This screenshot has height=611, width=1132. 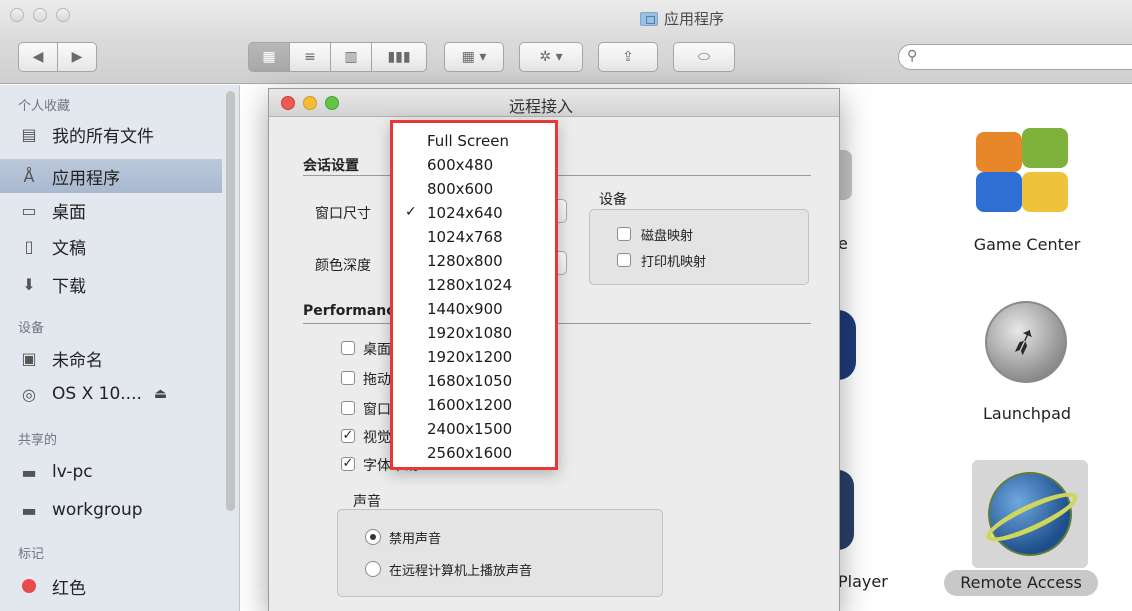 What do you see at coordinates (474, 429) in the screenshot?
I see `menu-item-2400x1500: 2400x1500` at bounding box center [474, 429].